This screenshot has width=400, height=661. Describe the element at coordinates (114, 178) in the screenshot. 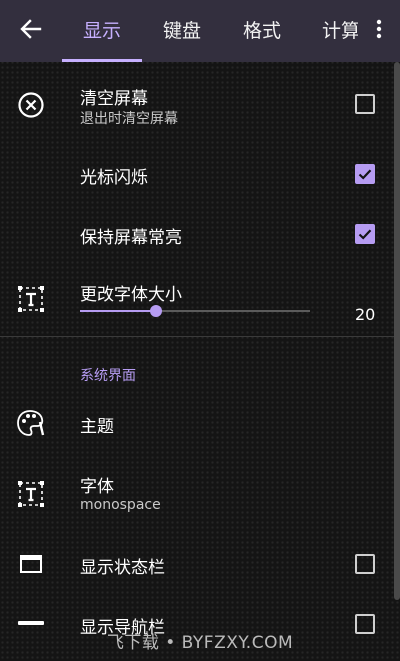

I see `setting-title: 光标闪烁` at that location.